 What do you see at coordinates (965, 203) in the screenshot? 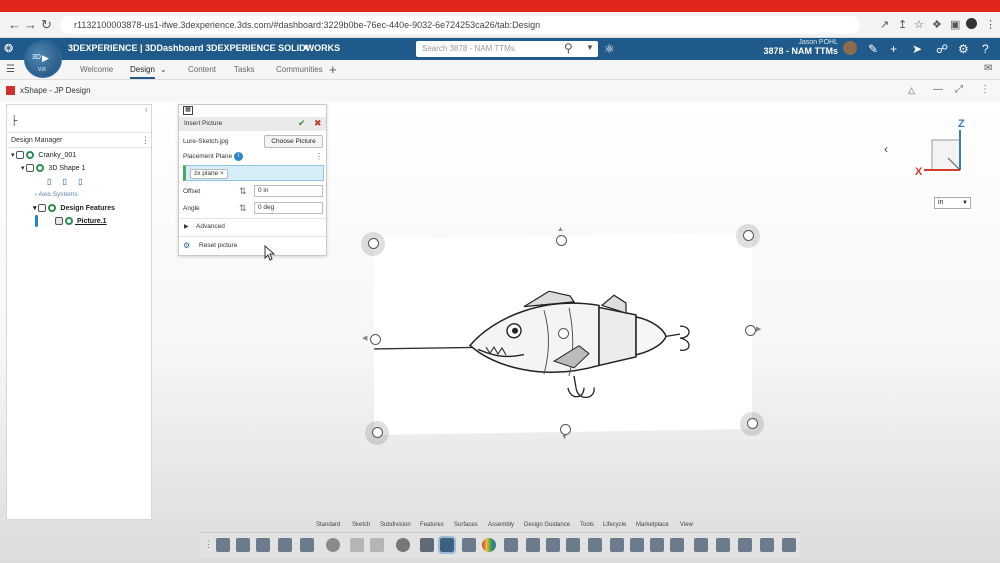
I see `dropdown-icon: ▼` at bounding box center [965, 203].